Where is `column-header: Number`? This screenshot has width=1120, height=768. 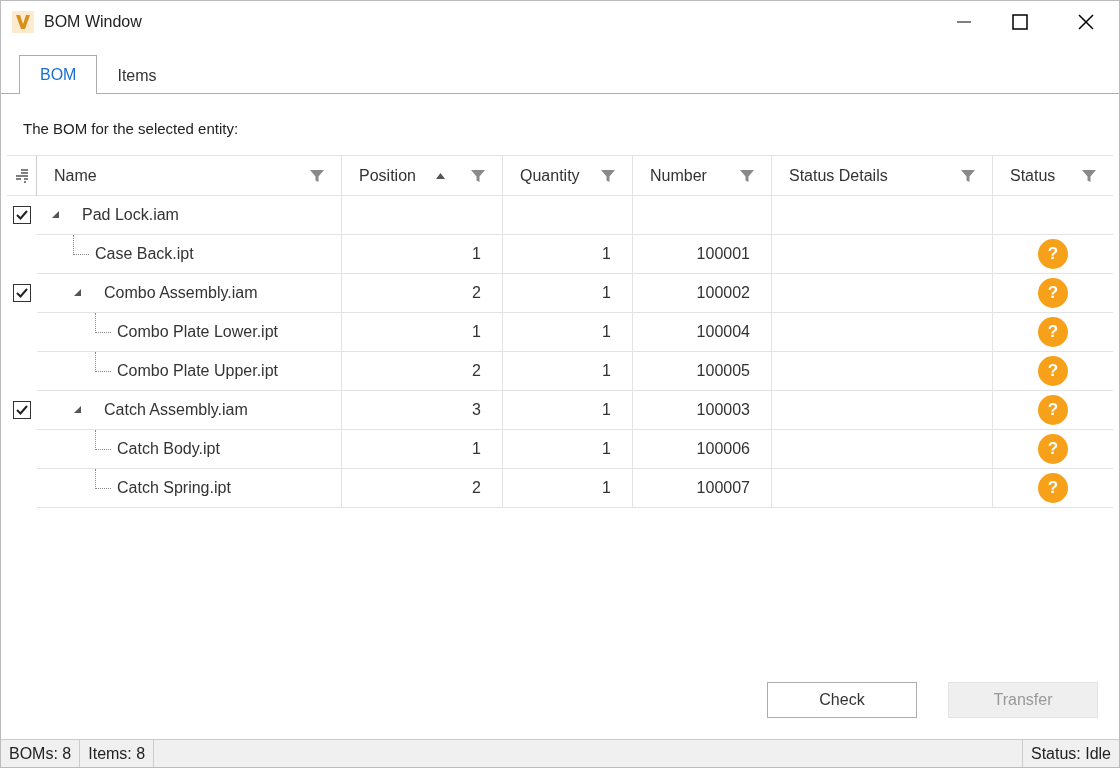 column-header: Number is located at coordinates (702, 175).